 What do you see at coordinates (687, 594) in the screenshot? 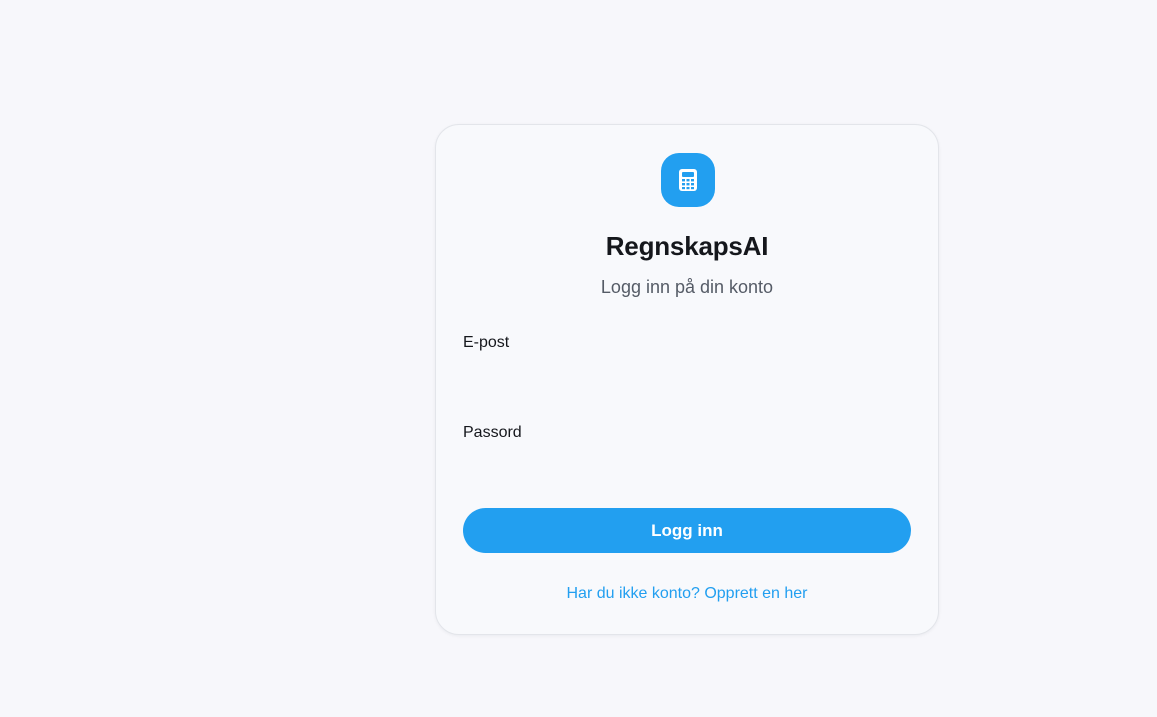
I see `signup-link: Har du ikke konto? Opprett en her` at bounding box center [687, 594].